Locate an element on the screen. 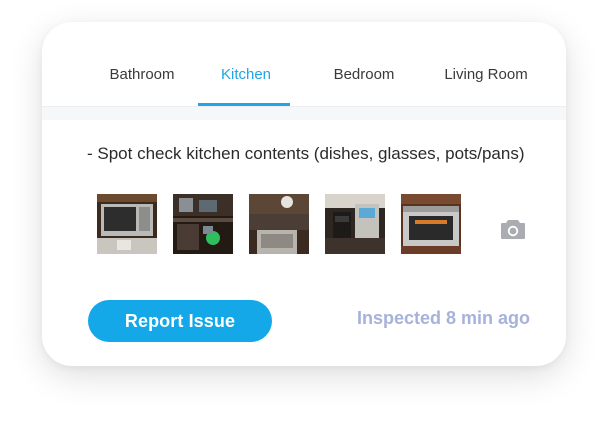  tab-bedroom: Bedroom is located at coordinates (364, 74).